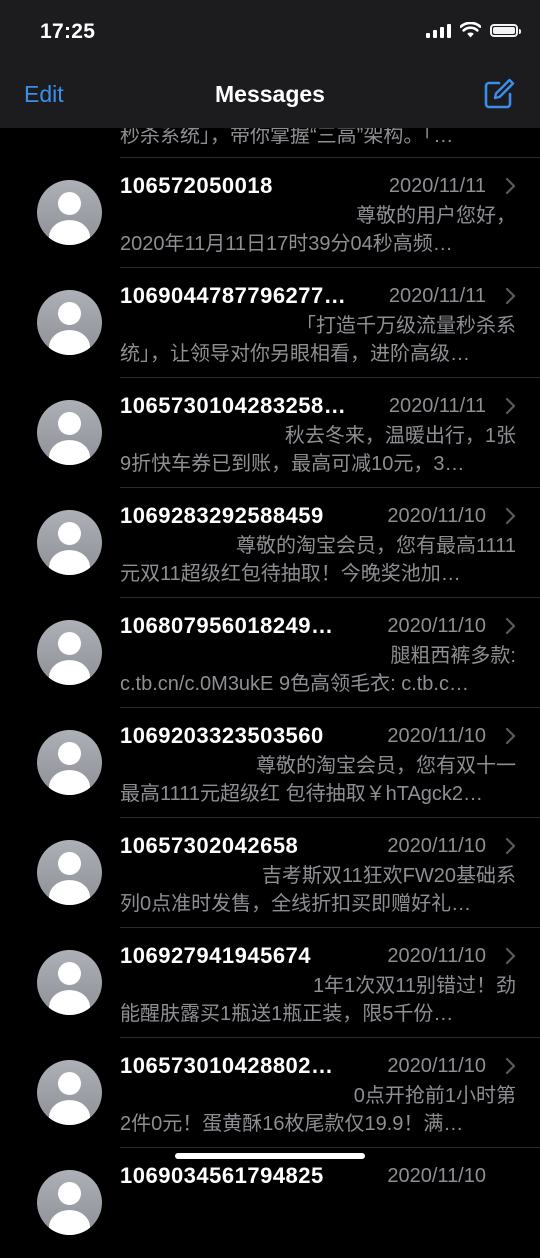 The height and width of the screenshot is (1258, 540). Describe the element at coordinates (270, 1156) in the screenshot. I see `home-indicator` at that location.